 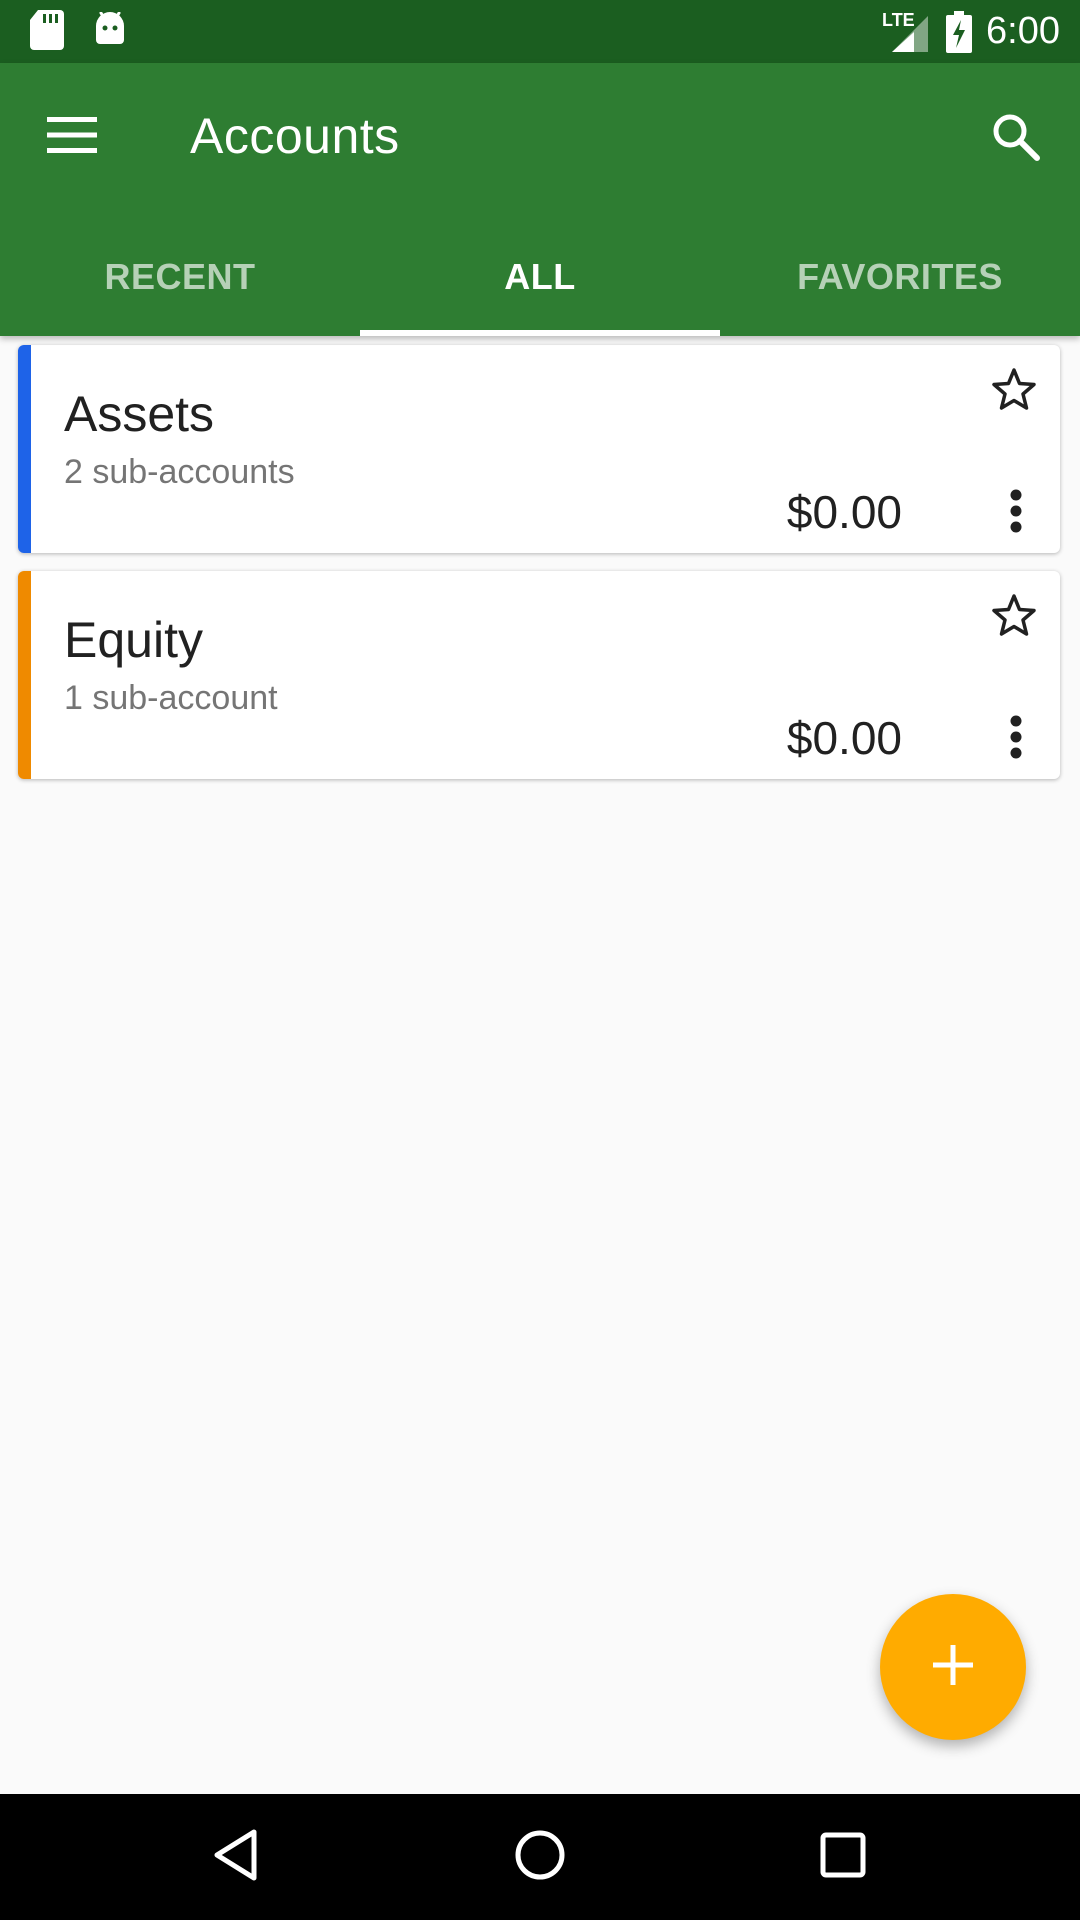 I want to click on account-subtitle: 1 sub-account, so click(x=171, y=698).